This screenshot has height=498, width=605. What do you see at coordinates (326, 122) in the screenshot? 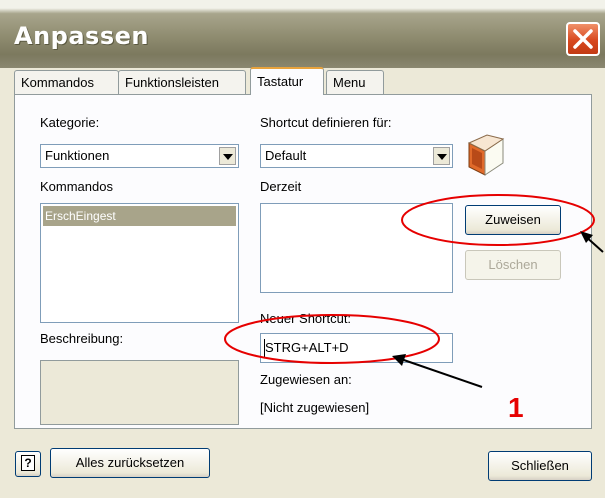
I see `shortcut-for-label: Shortcut definieren für:` at bounding box center [326, 122].